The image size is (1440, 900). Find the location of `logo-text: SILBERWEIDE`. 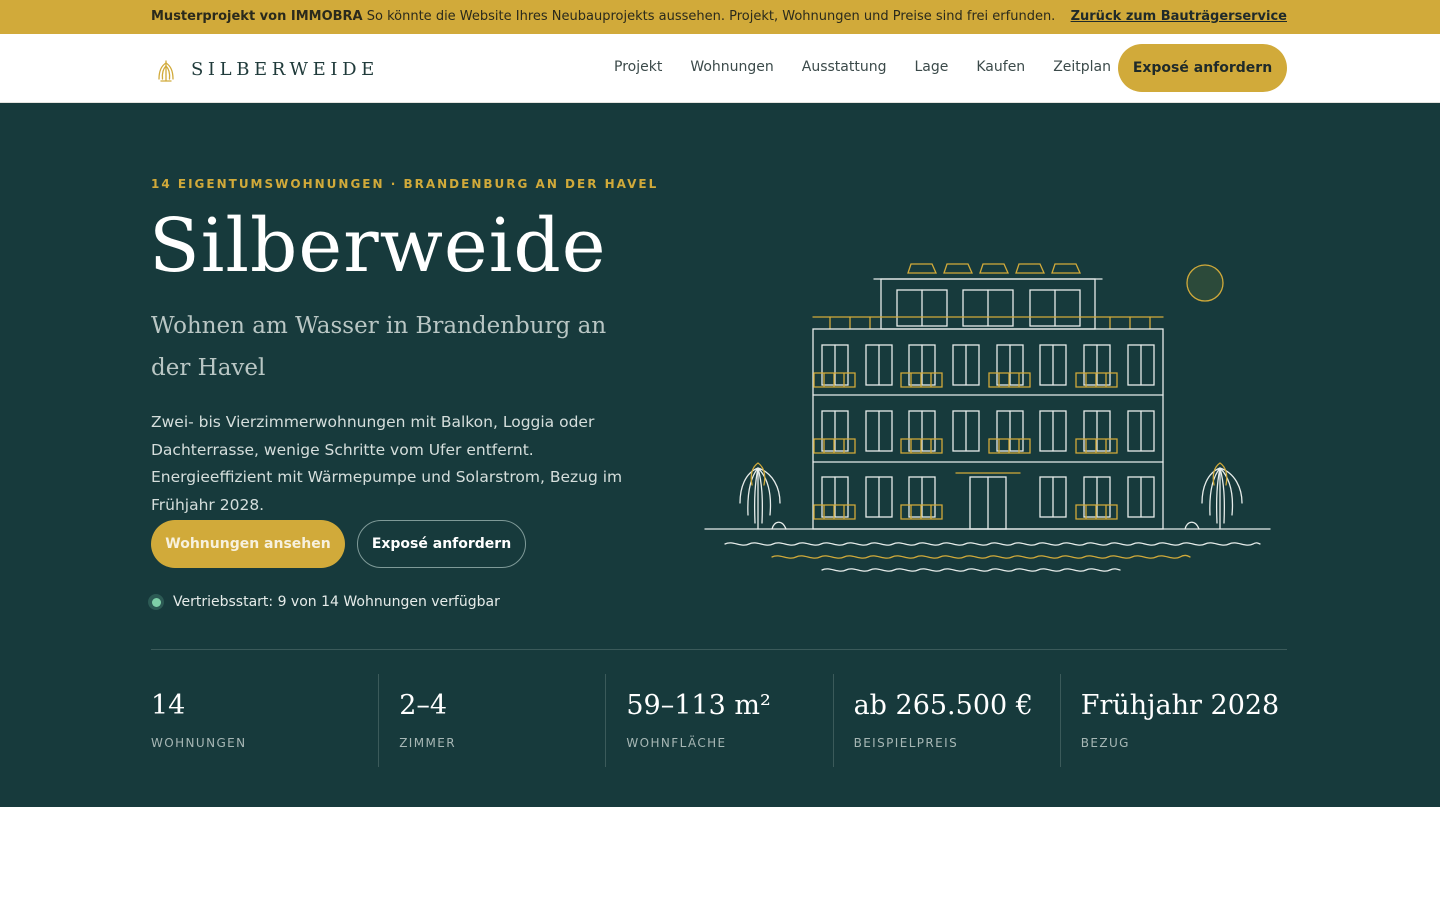

logo-text: SILBERWEIDE is located at coordinates (285, 69).